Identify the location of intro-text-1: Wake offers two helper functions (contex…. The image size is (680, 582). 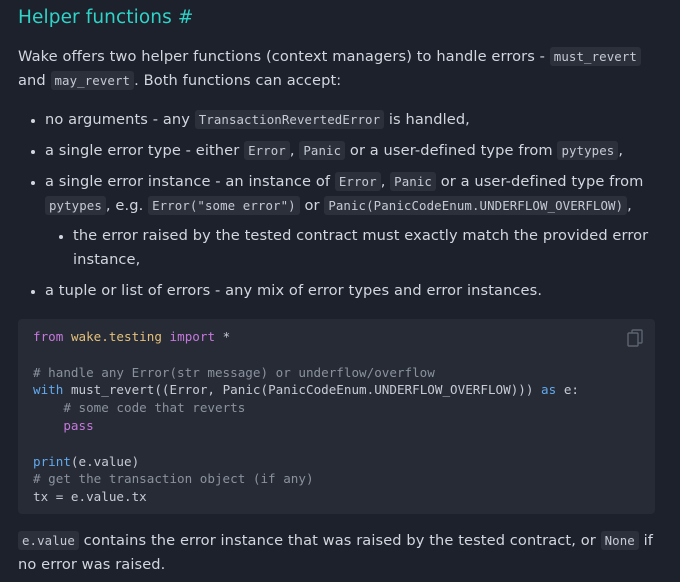
(284, 56).